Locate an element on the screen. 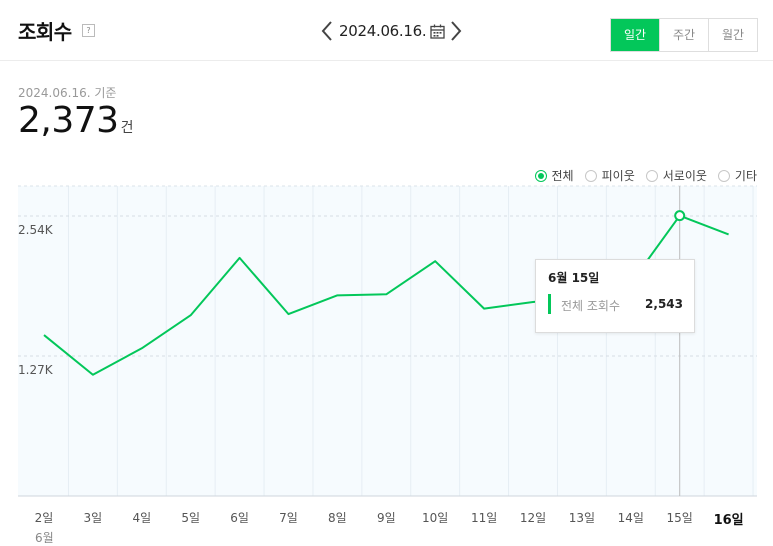 This screenshot has height=546, width=773. chart-tooltip: 6월 15일 전체 조회수 2,543 is located at coordinates (615, 296).